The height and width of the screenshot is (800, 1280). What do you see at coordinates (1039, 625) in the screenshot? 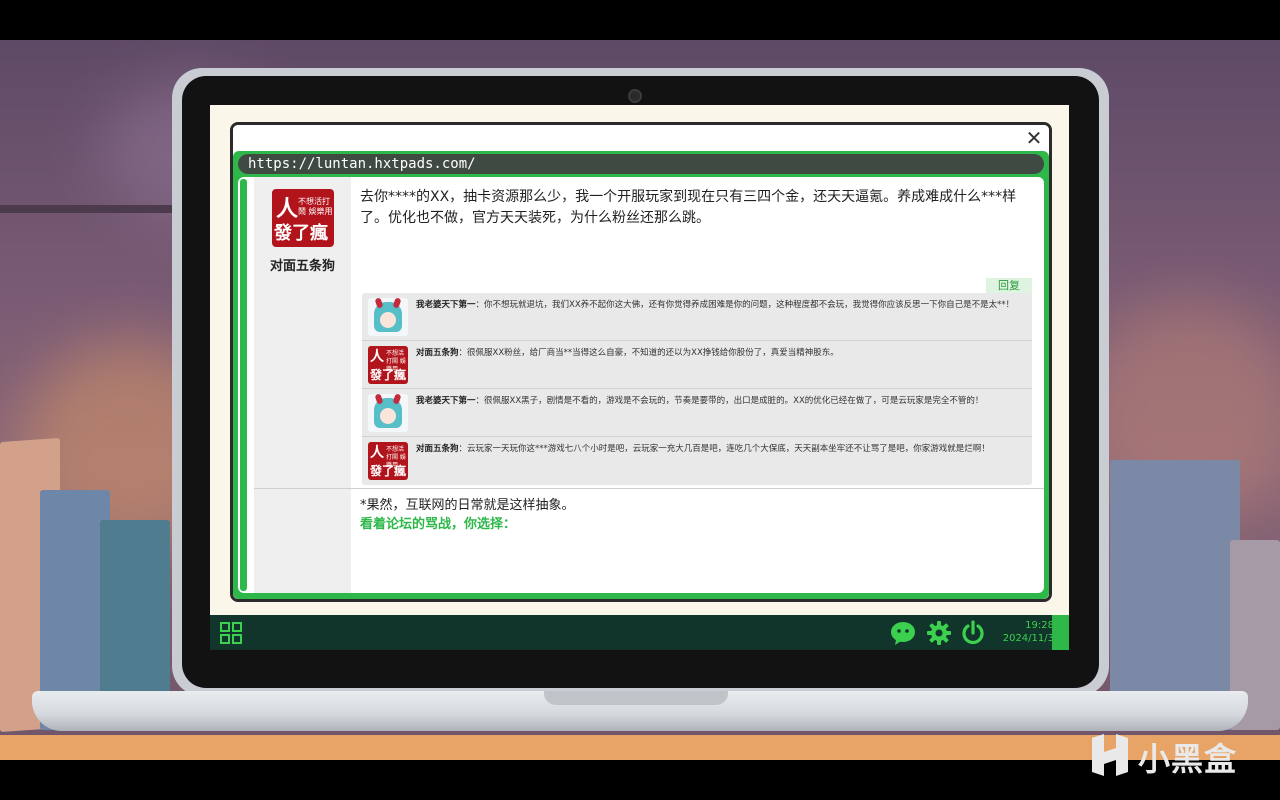
I see `clock-time: 19:28` at bounding box center [1039, 625].